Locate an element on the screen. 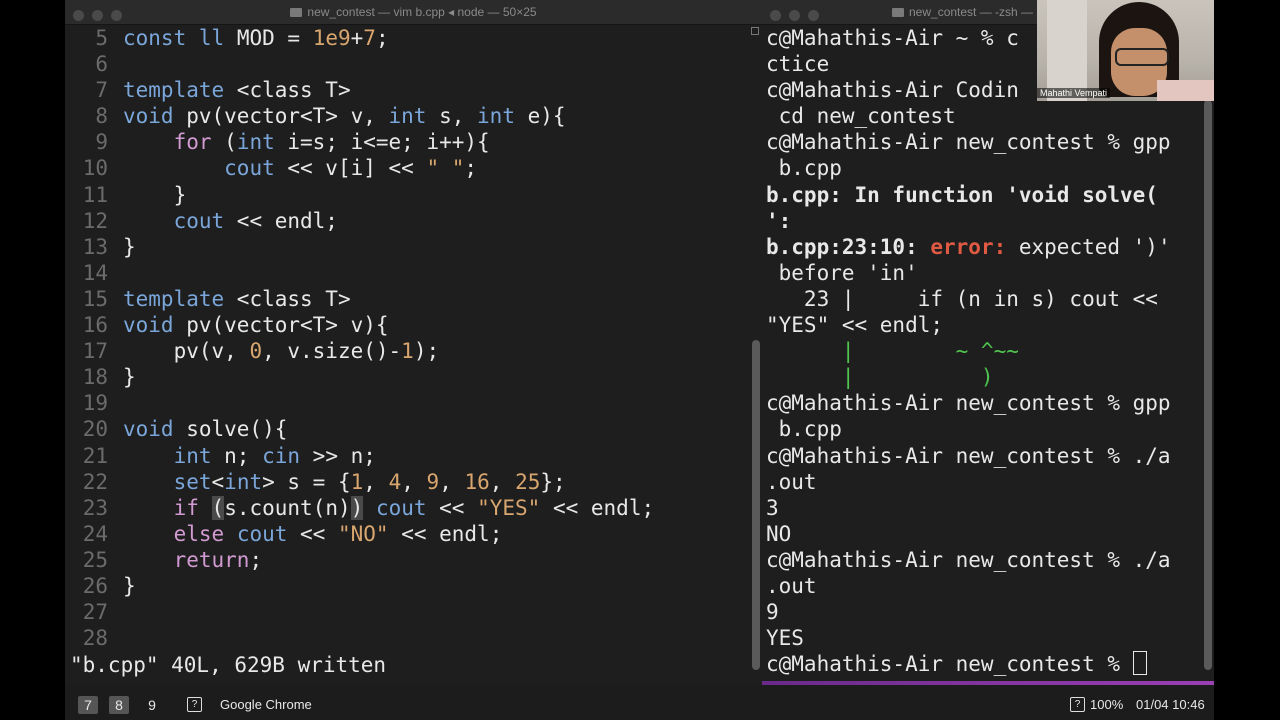 The image size is (1280, 720). code-line: 20 void solve(){ is located at coordinates (185, 429).